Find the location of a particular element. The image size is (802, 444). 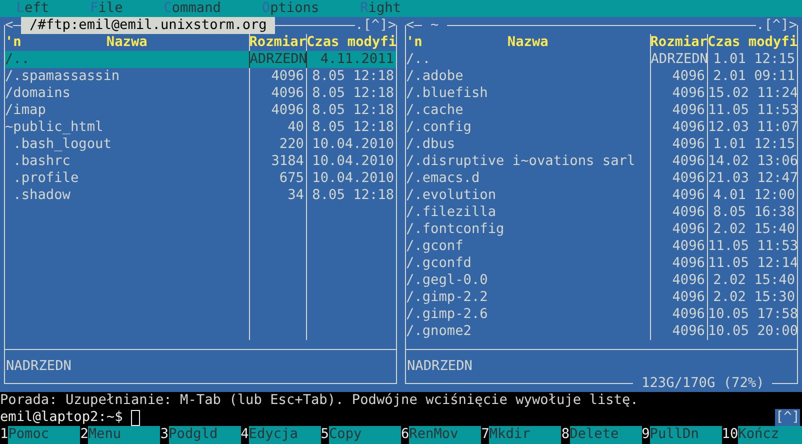

file-time: 2.02 15:40 is located at coordinates (751, 280).